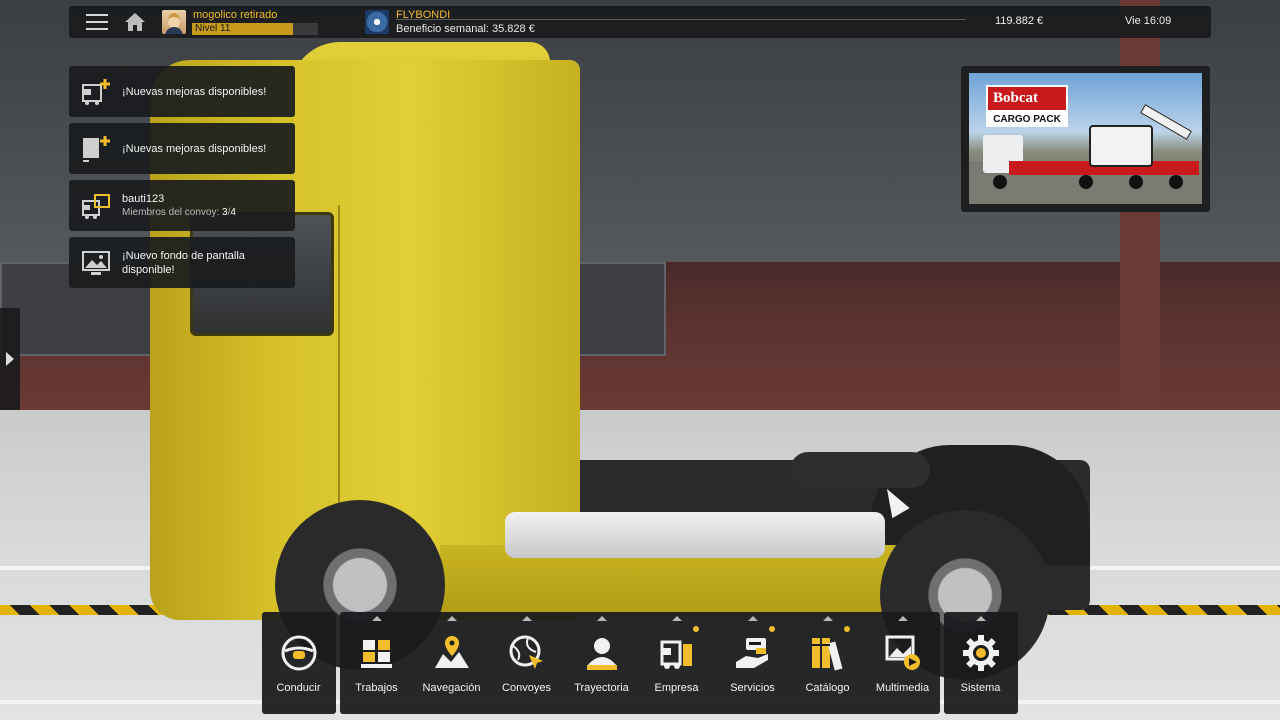 The height and width of the screenshot is (720, 1280). Describe the element at coordinates (1121, 146) in the screenshot. I see `ad-excavator` at that location.